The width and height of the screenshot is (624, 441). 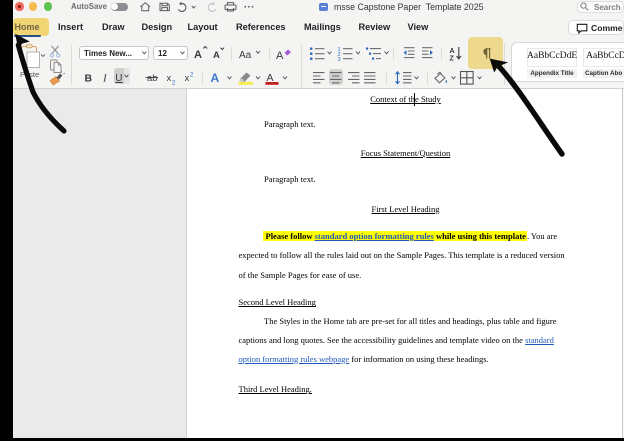 I want to click on svg-text: ab, so click(x=152, y=78).